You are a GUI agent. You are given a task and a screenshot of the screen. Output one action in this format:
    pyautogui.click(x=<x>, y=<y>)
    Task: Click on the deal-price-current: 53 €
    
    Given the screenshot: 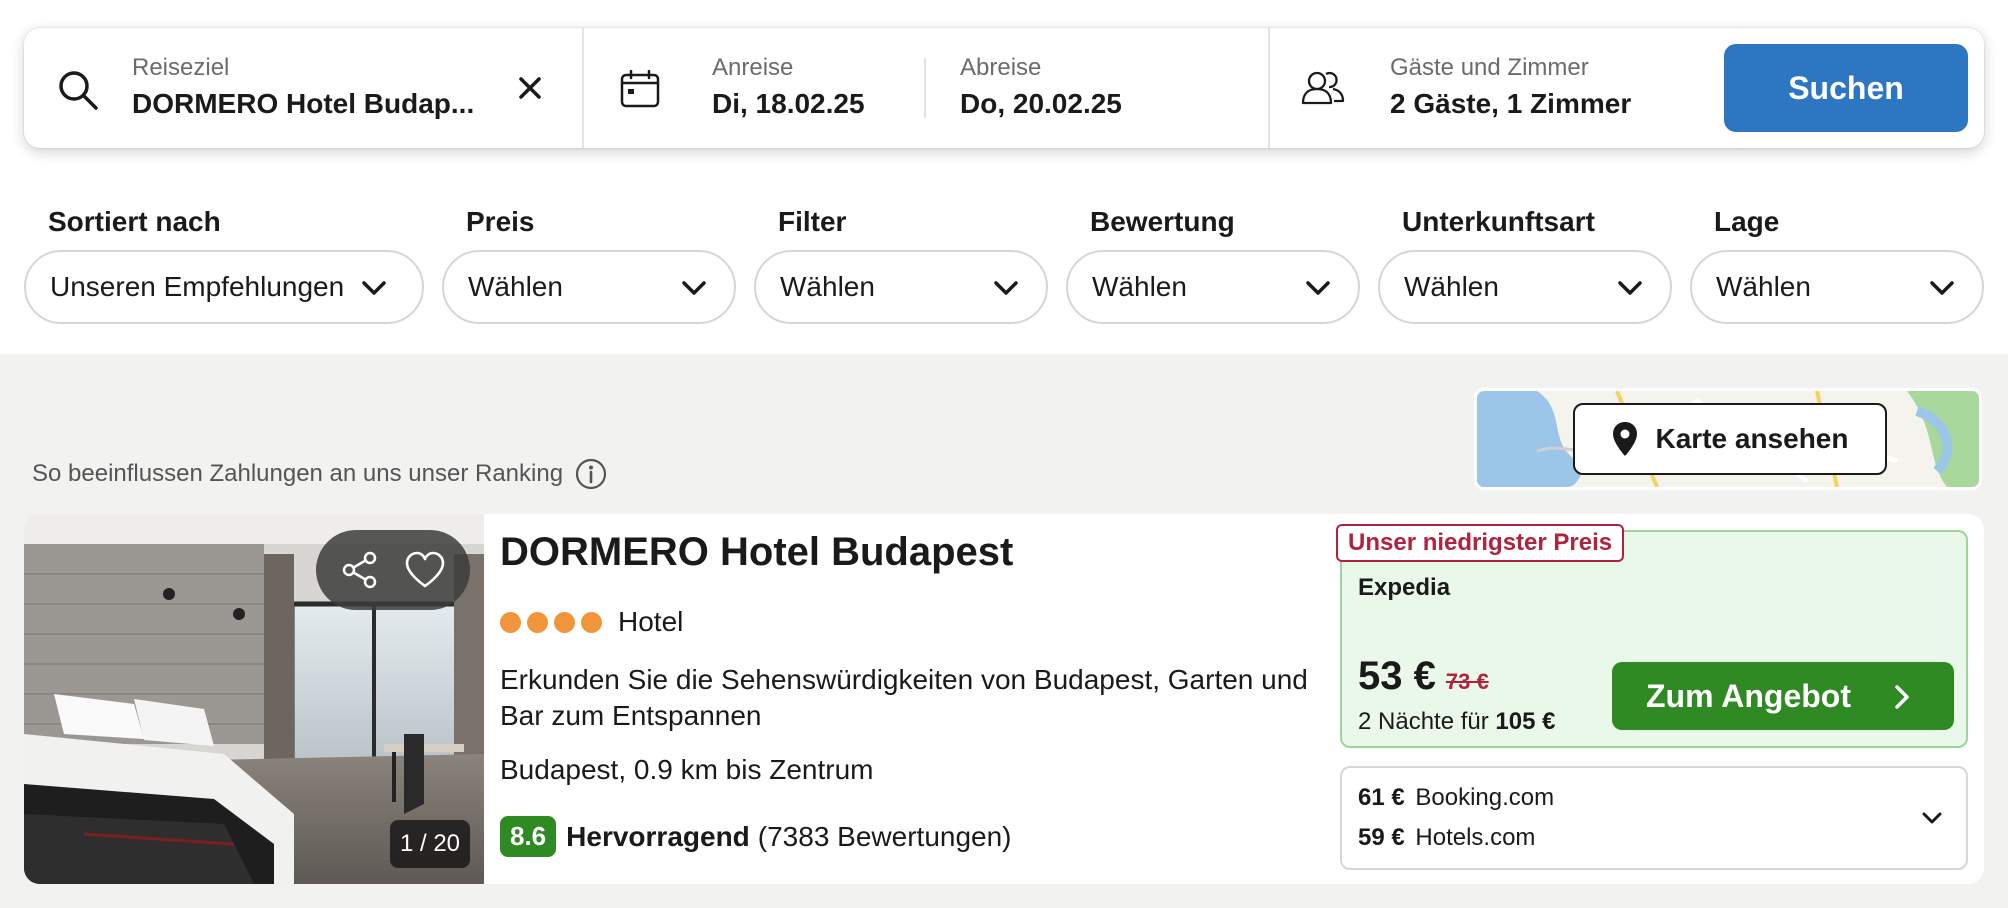 What is the action you would take?
    pyautogui.click(x=1397, y=676)
    